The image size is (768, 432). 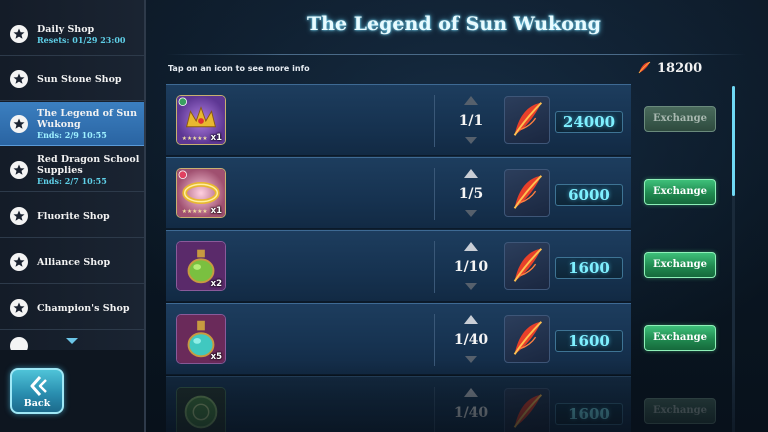 What do you see at coordinates (589, 195) in the screenshot?
I see `cost-amount: 6000` at bounding box center [589, 195].